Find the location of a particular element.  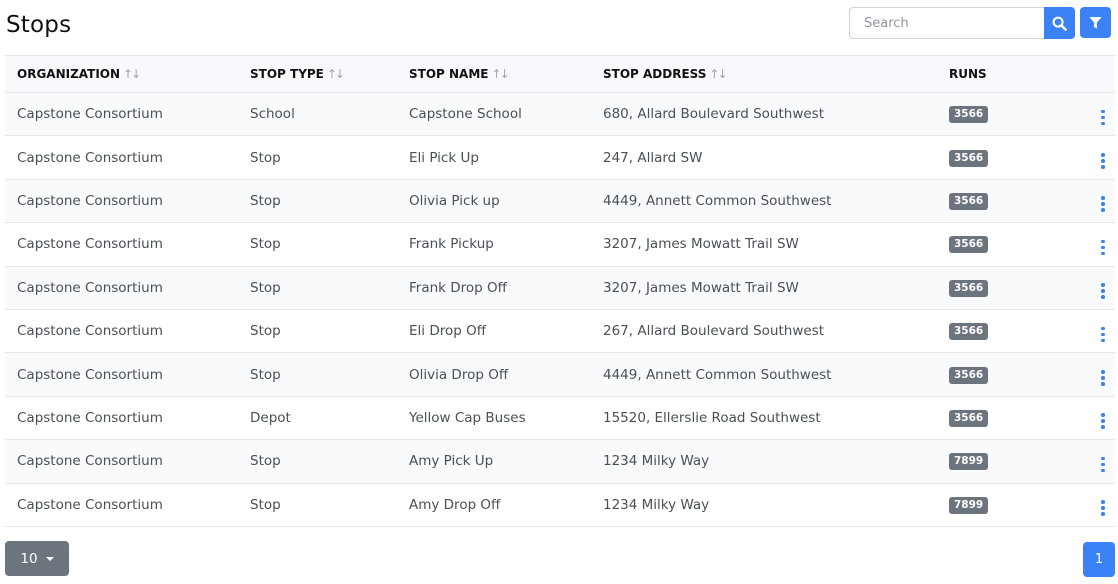

column-header-stop-address: STOP ADDRESS ↑↓ is located at coordinates (764, 74).